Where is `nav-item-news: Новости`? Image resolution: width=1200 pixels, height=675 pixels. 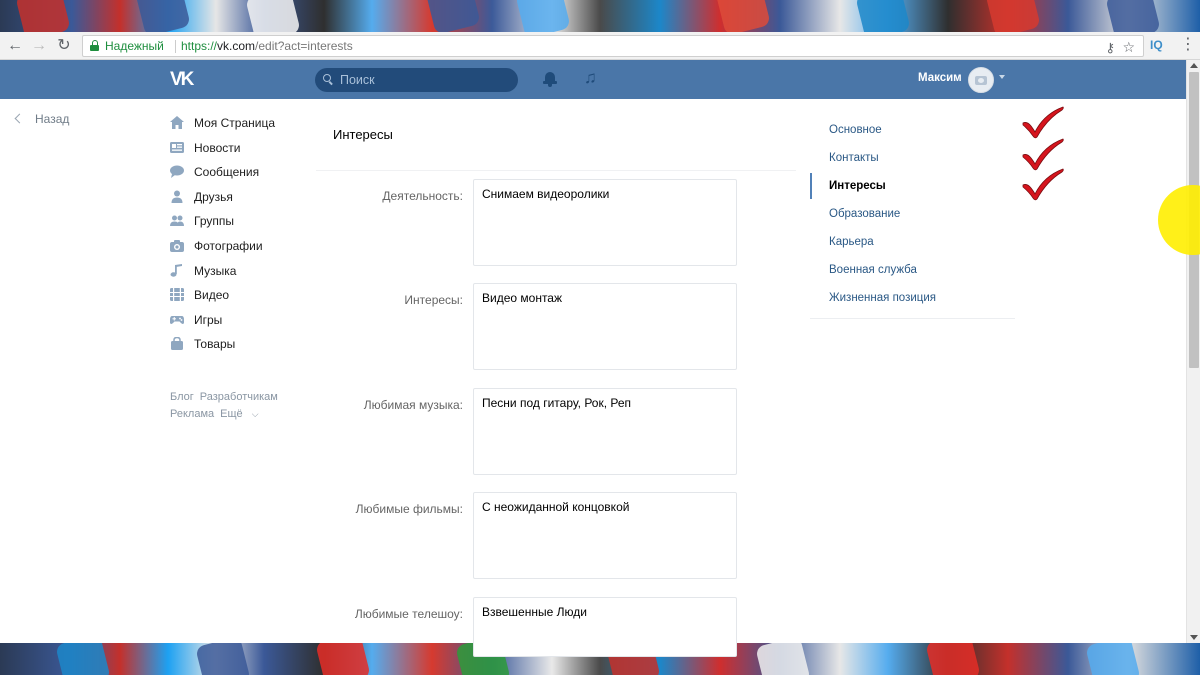 nav-item-news: Новости is located at coordinates (240, 152).